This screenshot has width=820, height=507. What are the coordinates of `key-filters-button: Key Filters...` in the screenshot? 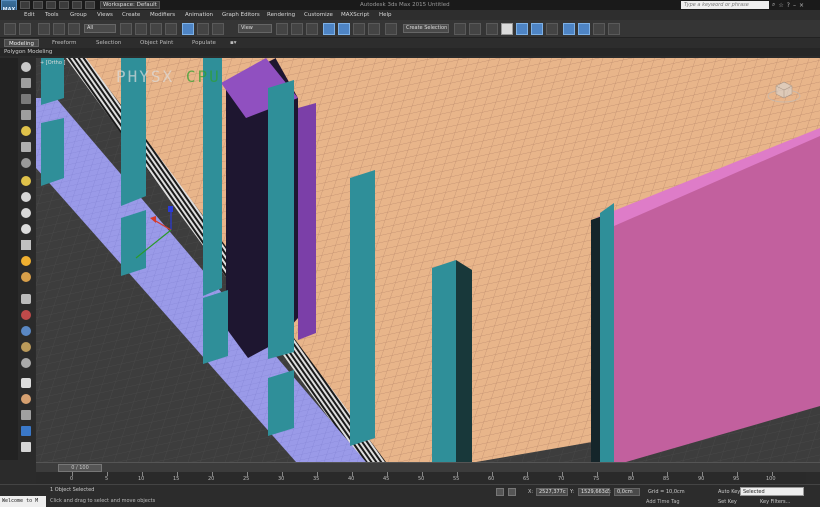 It's located at (775, 502).